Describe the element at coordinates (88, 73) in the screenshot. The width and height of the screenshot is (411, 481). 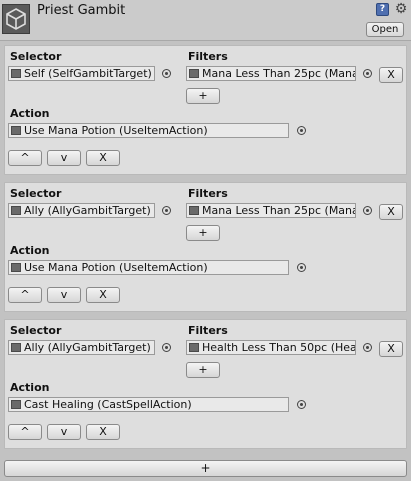
I see `selector-value: Self (SelfGambitTarget)` at that location.